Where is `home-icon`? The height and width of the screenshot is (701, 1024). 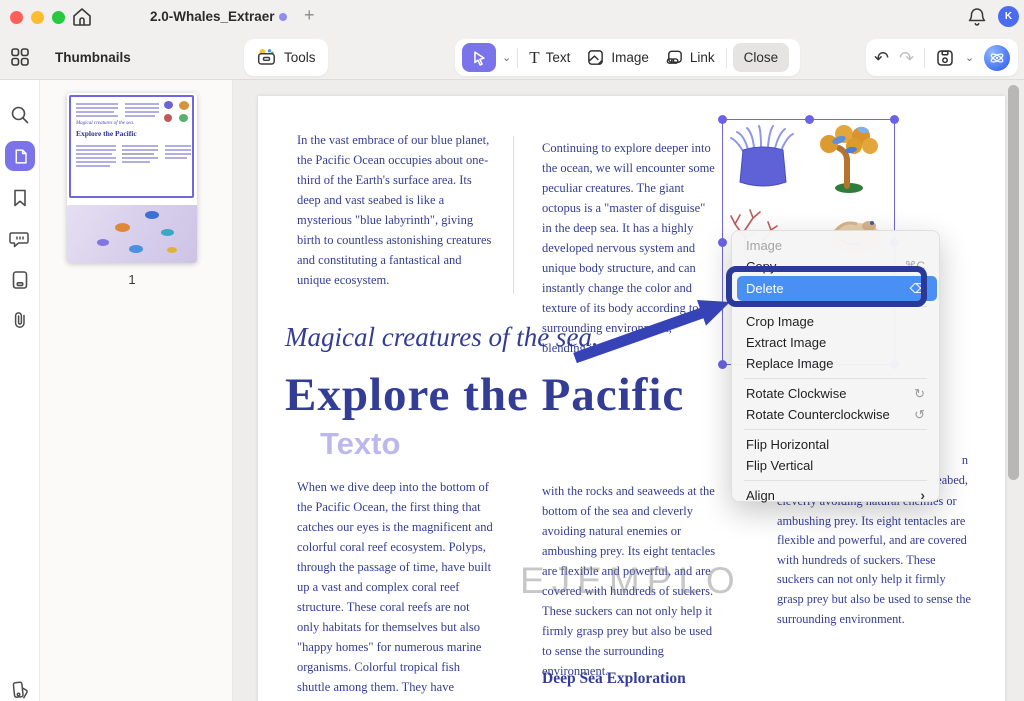 home-icon is located at coordinates (82, 17).